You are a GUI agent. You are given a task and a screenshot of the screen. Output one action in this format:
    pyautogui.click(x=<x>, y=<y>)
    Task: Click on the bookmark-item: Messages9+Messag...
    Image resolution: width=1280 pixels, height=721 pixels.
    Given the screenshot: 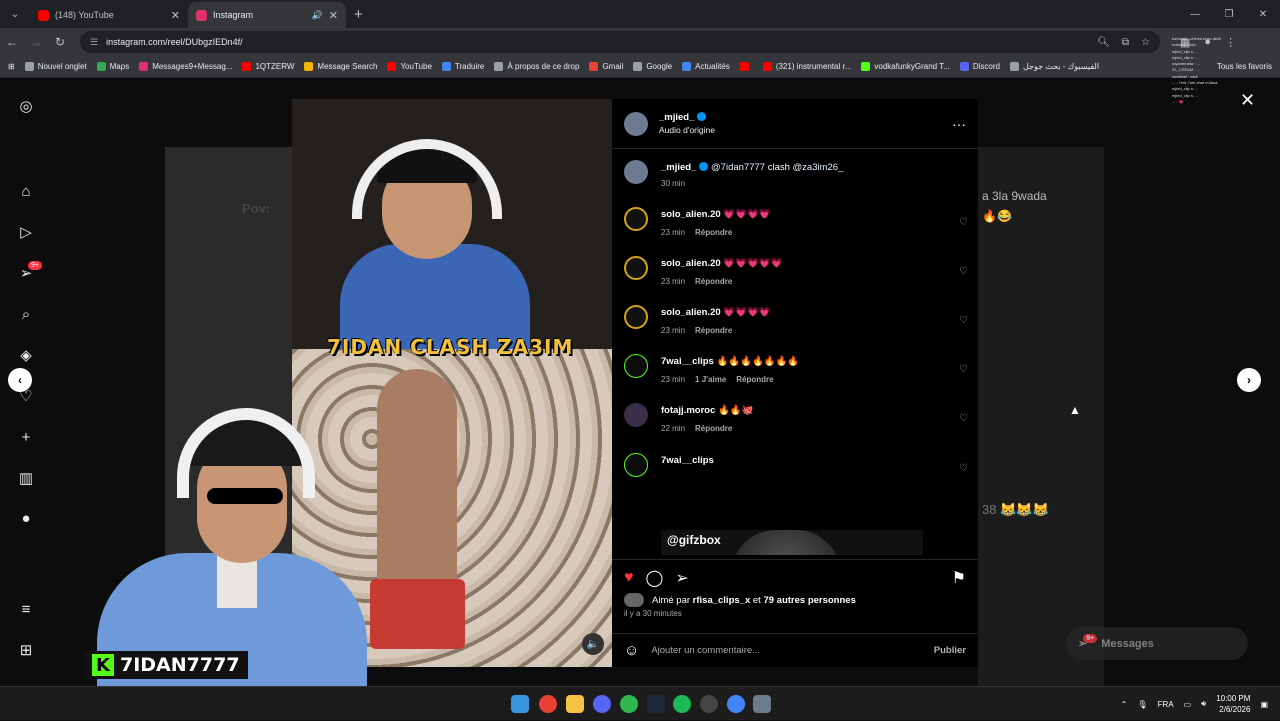 What is the action you would take?
    pyautogui.click(x=185, y=66)
    